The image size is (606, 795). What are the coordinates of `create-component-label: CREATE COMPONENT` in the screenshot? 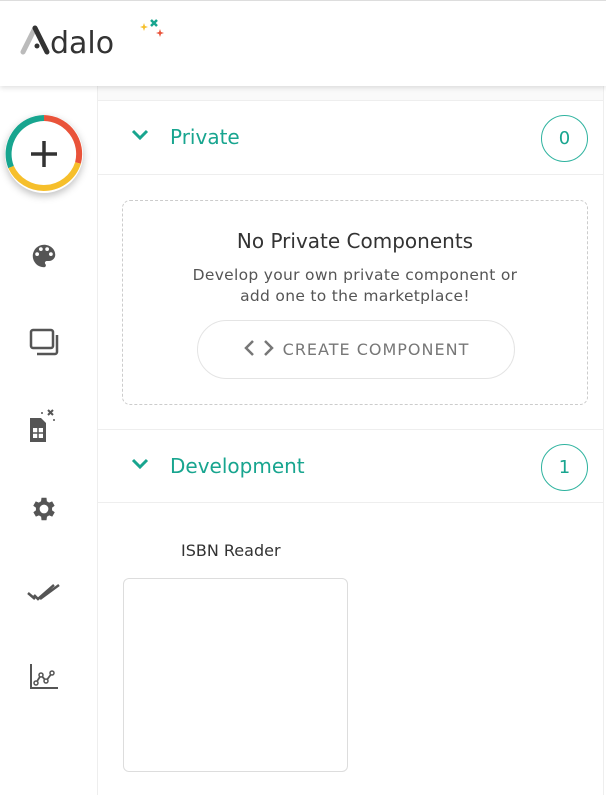 It's located at (376, 349).